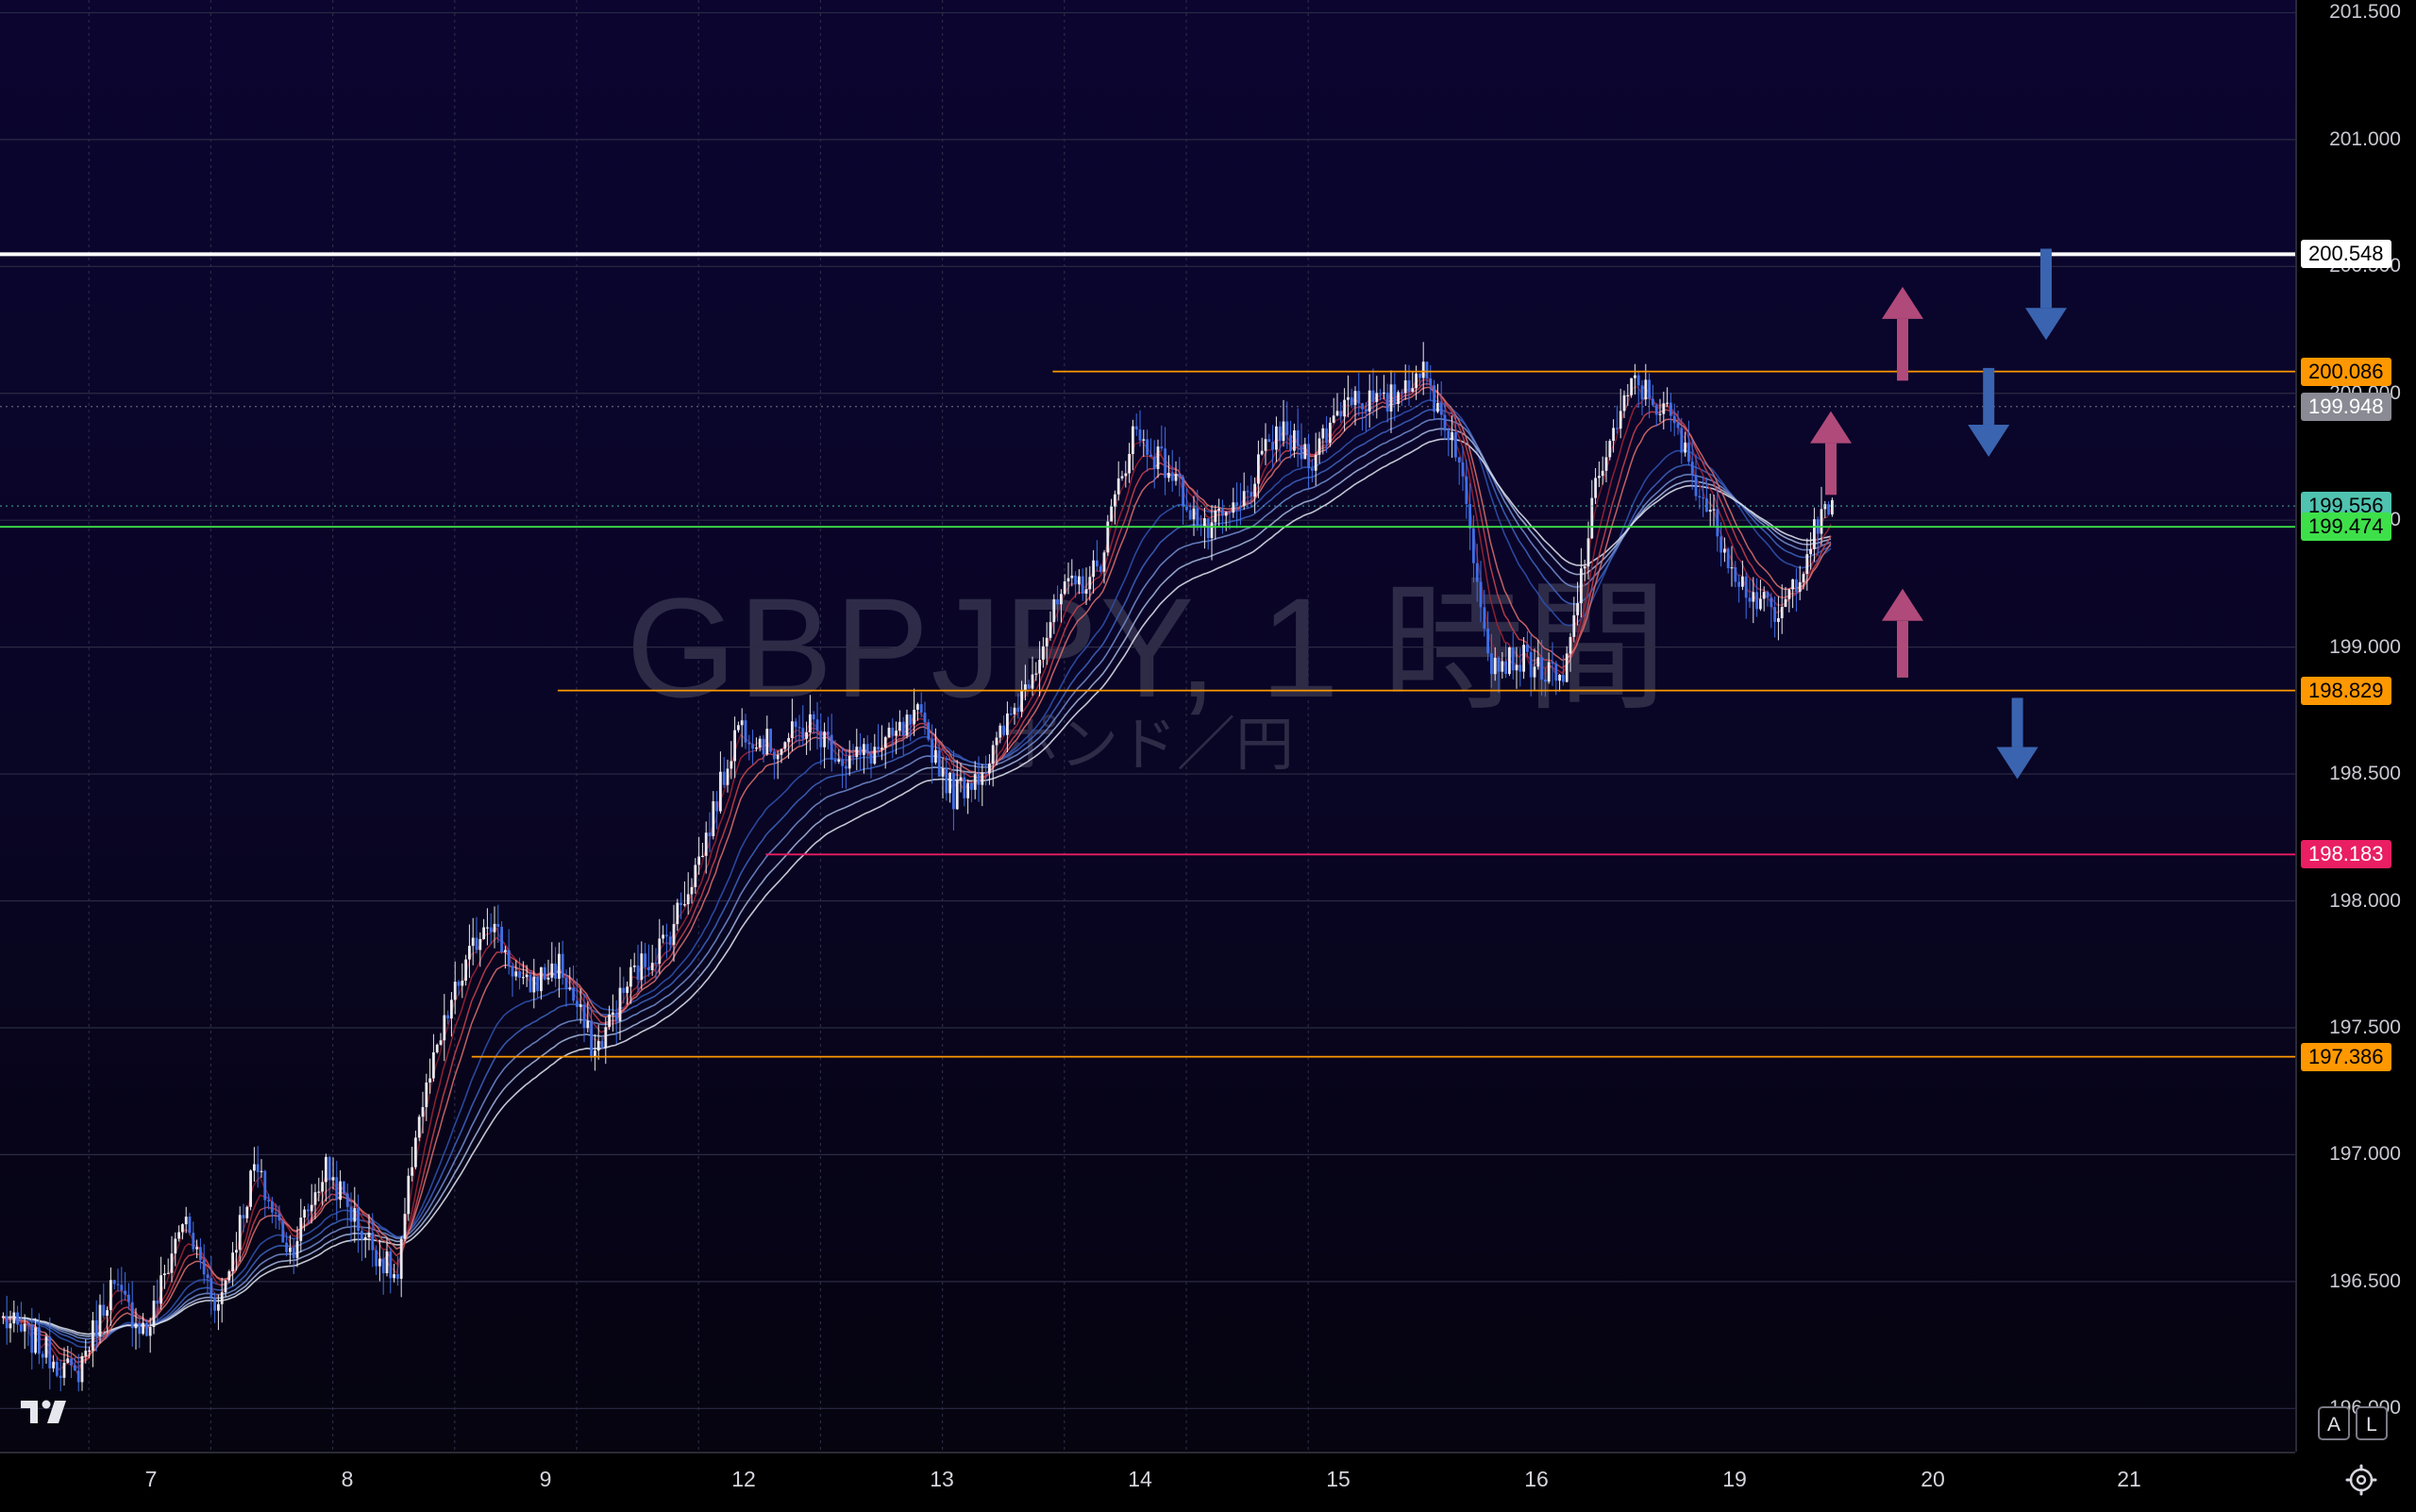 The width and height of the screenshot is (2416, 1512). Describe the element at coordinates (2365, 774) in the screenshot. I see `price-tick-label: 198.500` at that location.